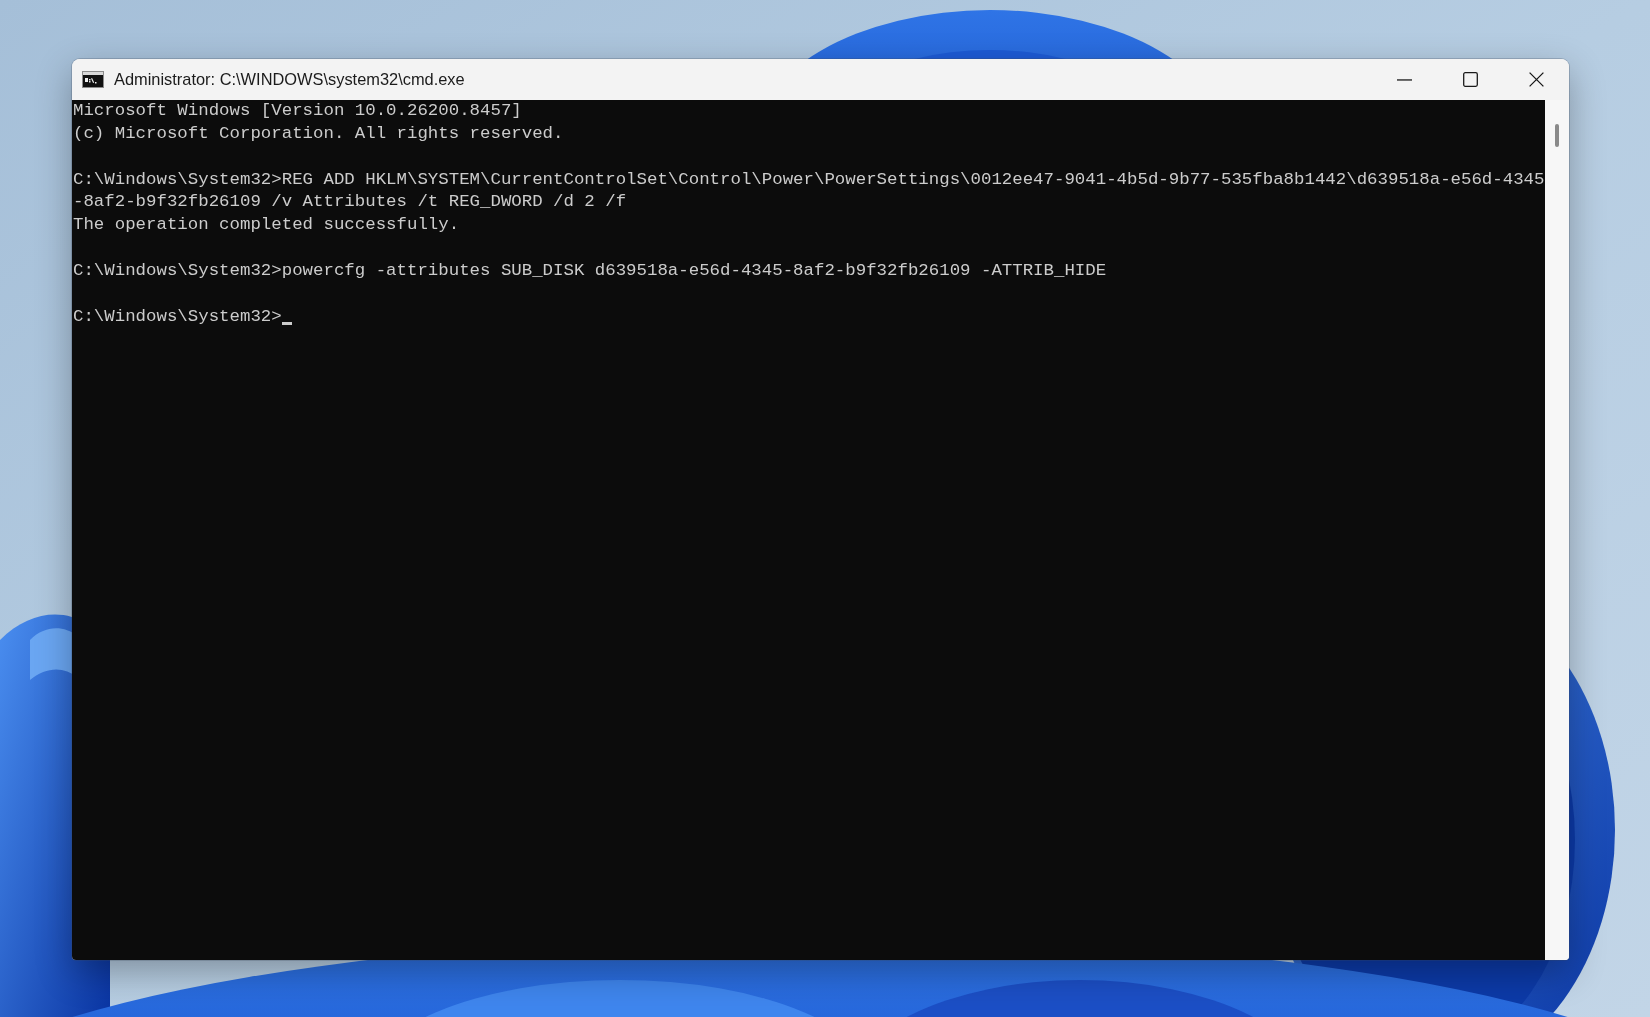 This screenshot has height=1017, width=1650. Describe the element at coordinates (1557, 135) in the screenshot. I see `scrollbar-thumb` at that location.